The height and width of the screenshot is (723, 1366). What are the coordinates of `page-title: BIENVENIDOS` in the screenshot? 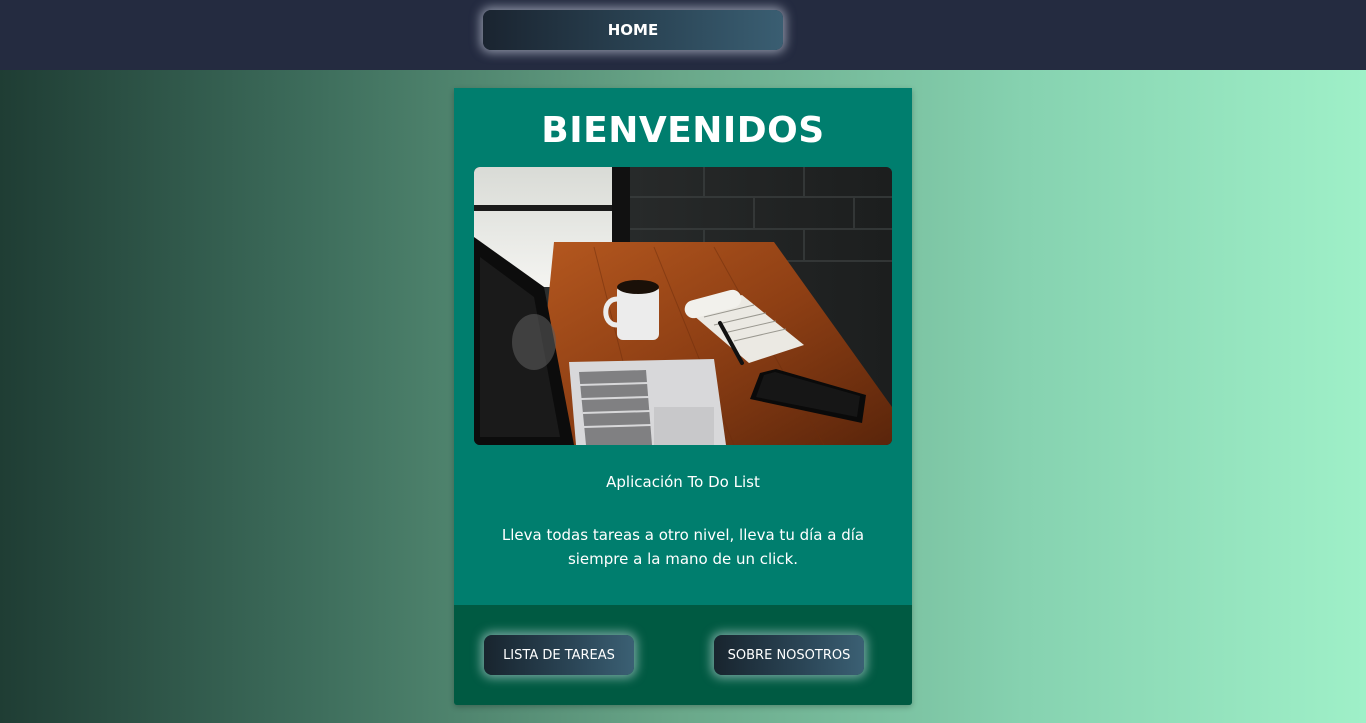 It's located at (683, 130).